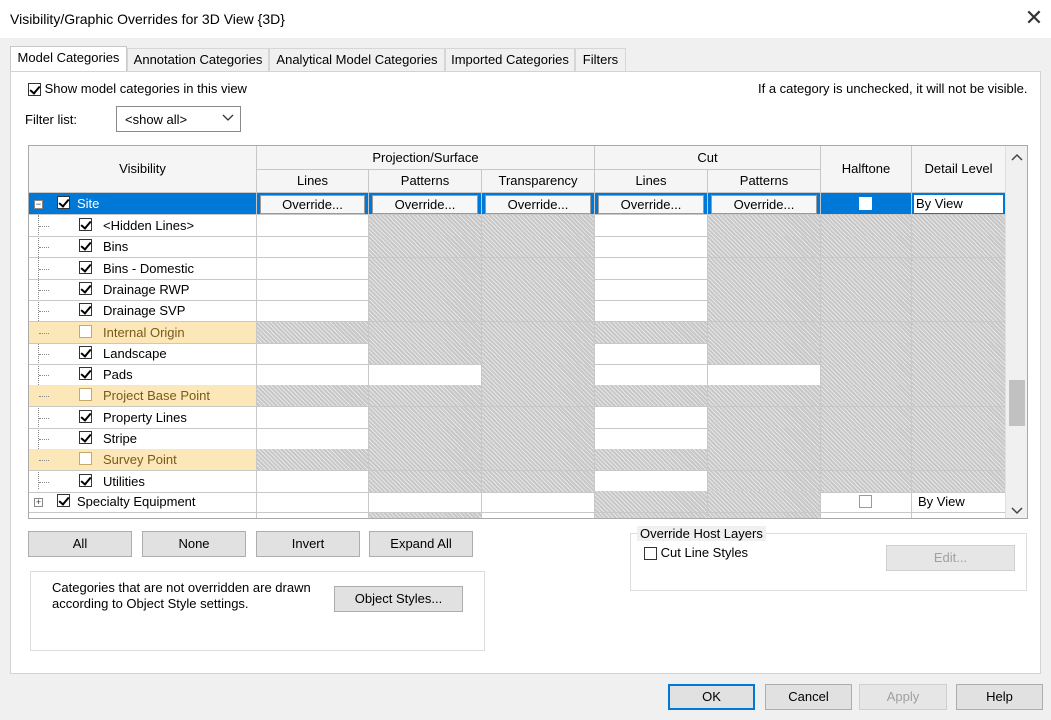  Describe the element at coordinates (143, 247) in the screenshot. I see `table-row: Bins` at that location.